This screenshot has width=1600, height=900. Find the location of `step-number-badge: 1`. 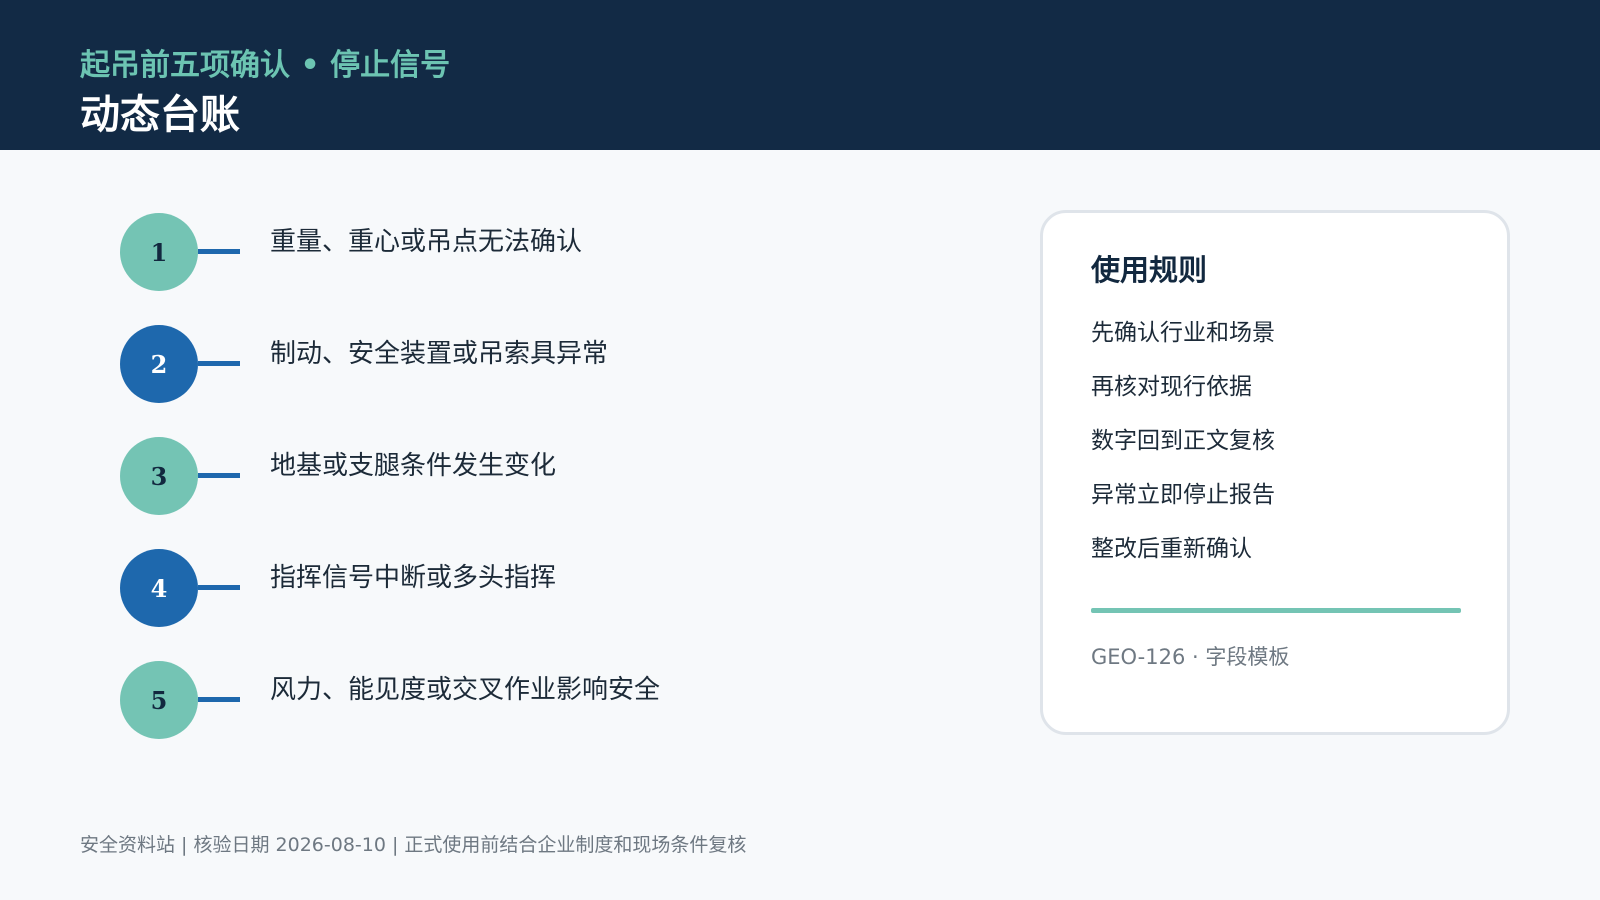

step-number-badge: 1 is located at coordinates (159, 252).